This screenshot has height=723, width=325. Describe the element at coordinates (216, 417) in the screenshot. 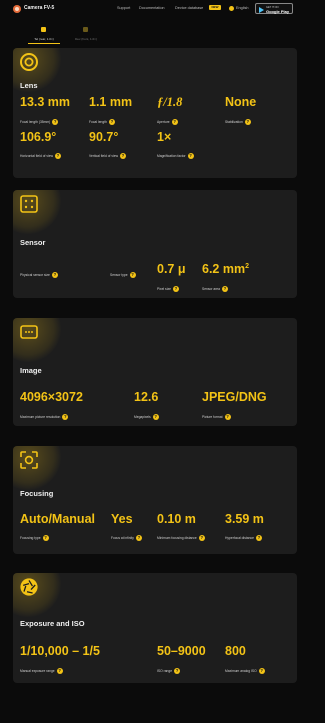

I see `picture-format-label: Picture format?` at that location.